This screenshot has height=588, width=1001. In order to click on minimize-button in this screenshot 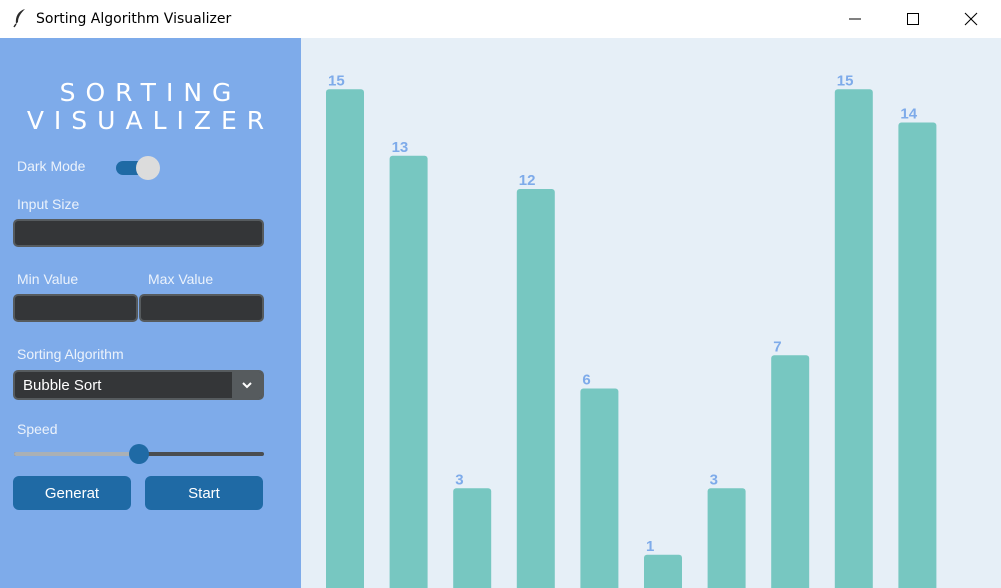, I will do `click(855, 19)`.